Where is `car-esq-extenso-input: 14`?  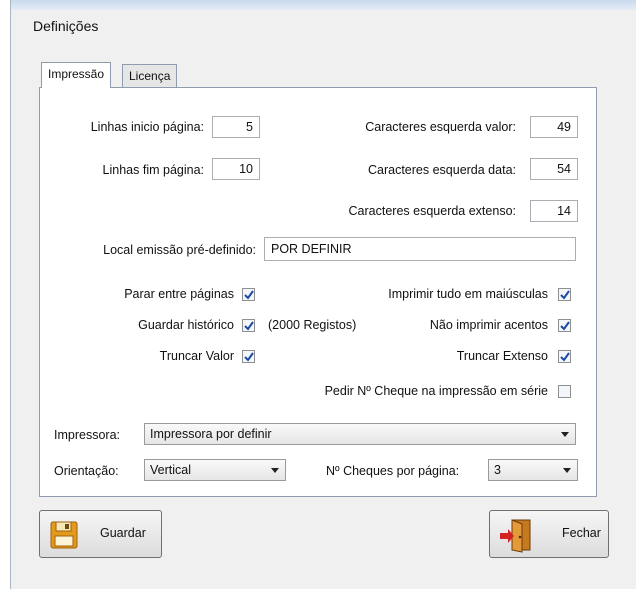
car-esq-extenso-input: 14 is located at coordinates (554, 211).